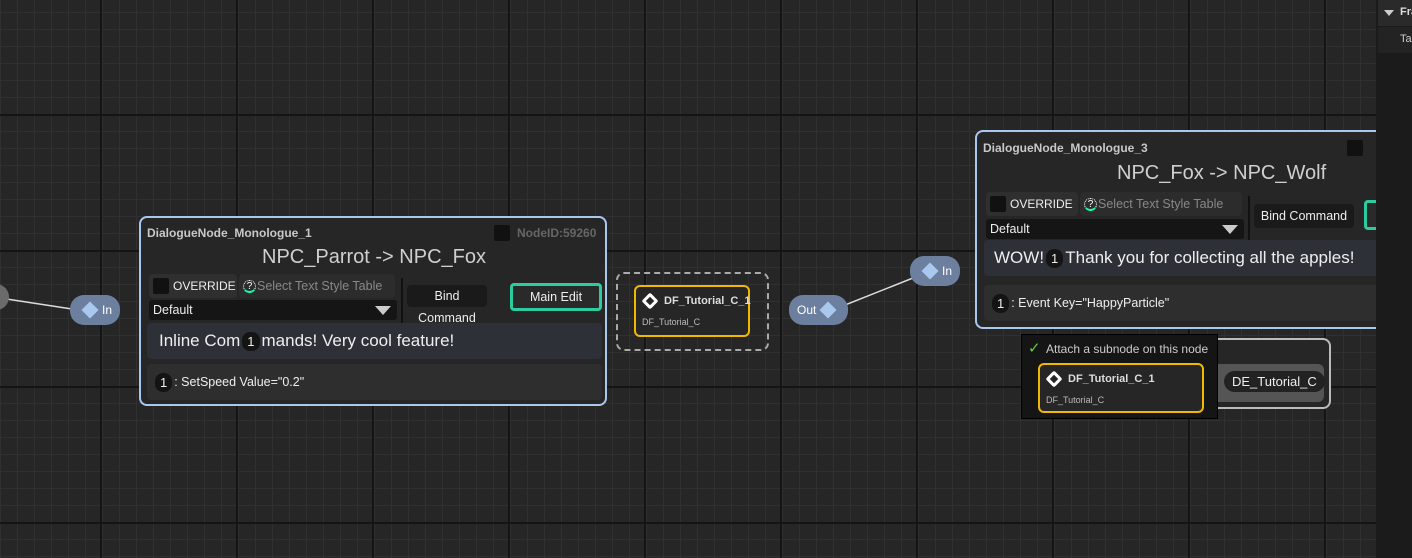 This screenshot has height=558, width=1412. Describe the element at coordinates (1019, 257) in the screenshot. I see `text-segment: WOW!` at that location.